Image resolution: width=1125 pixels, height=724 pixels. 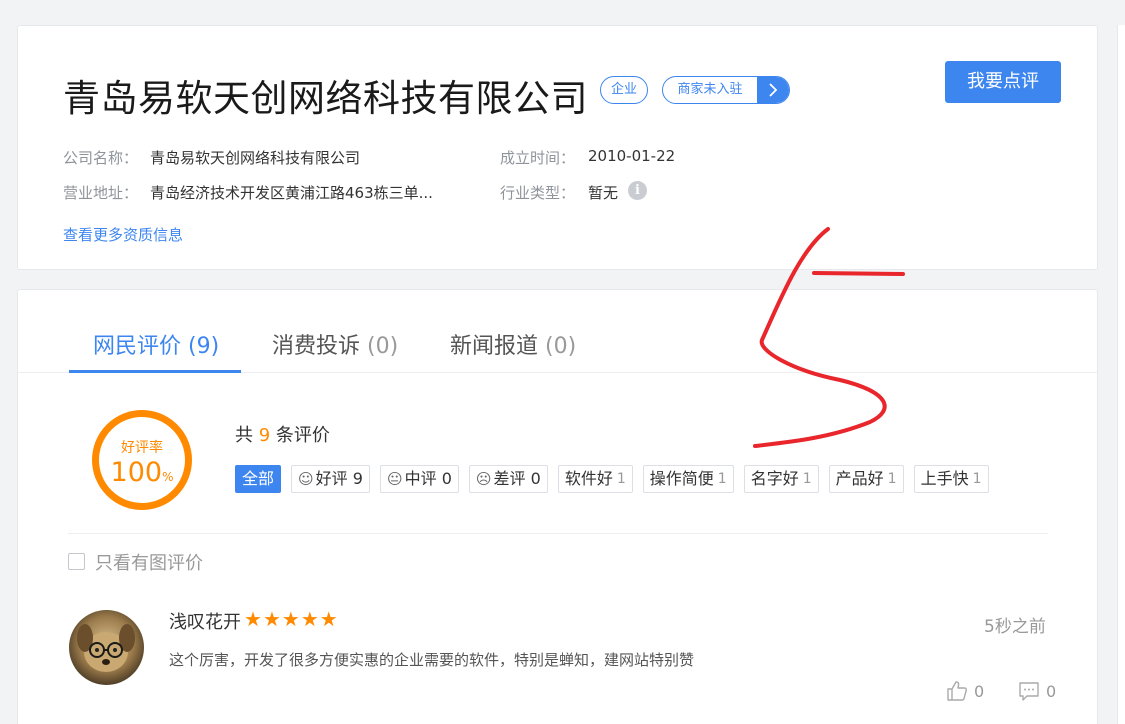 What do you see at coordinates (1121, 374) in the screenshot?
I see `right-sidebar-edge` at bounding box center [1121, 374].